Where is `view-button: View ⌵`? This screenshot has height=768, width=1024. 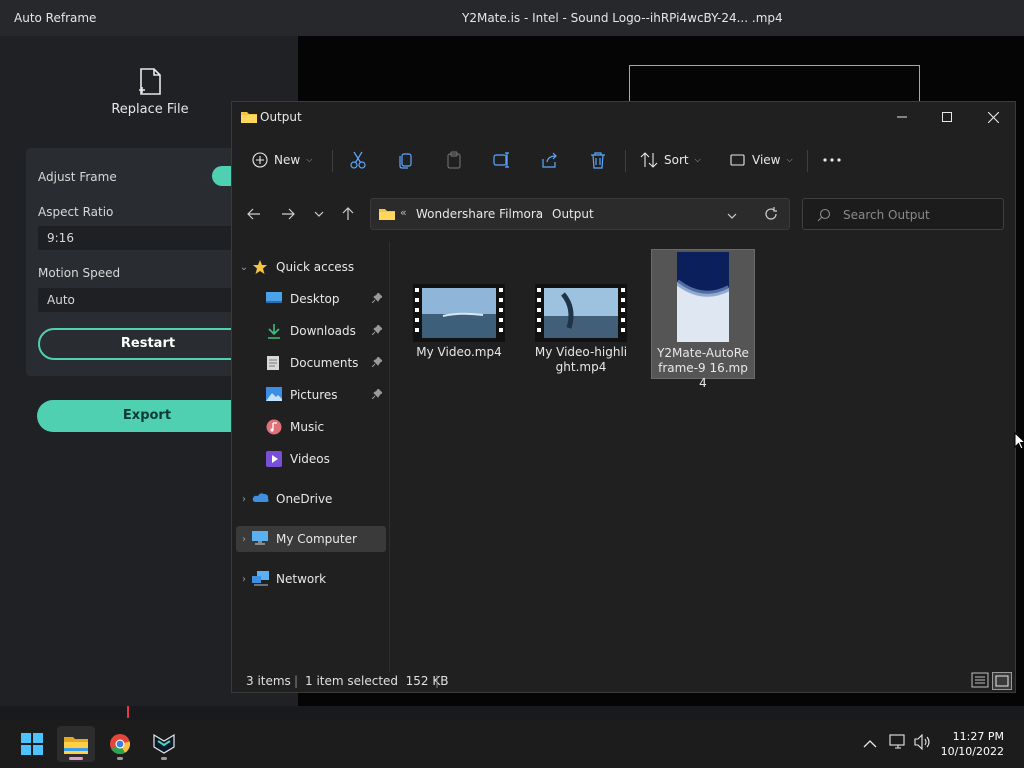 view-button: View ⌵ is located at coordinates (761, 160).